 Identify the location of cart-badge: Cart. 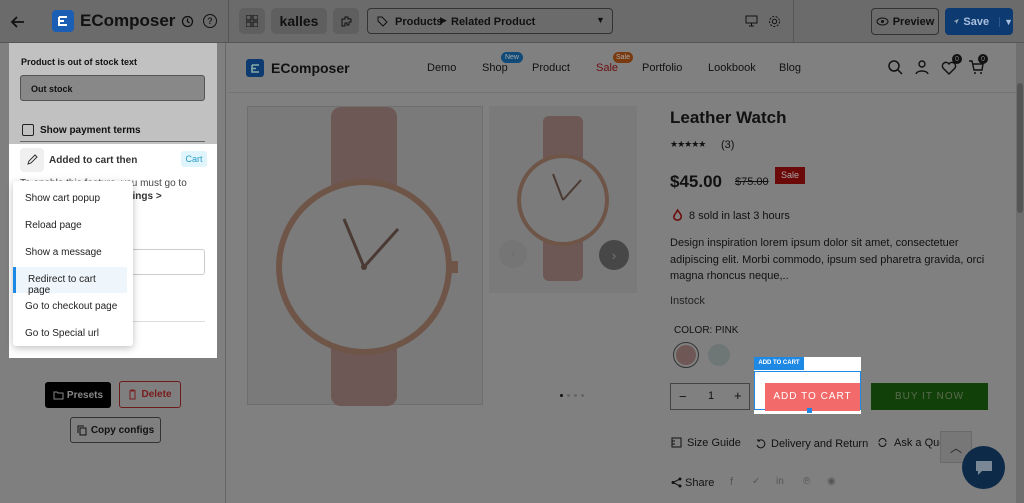
(194, 159).